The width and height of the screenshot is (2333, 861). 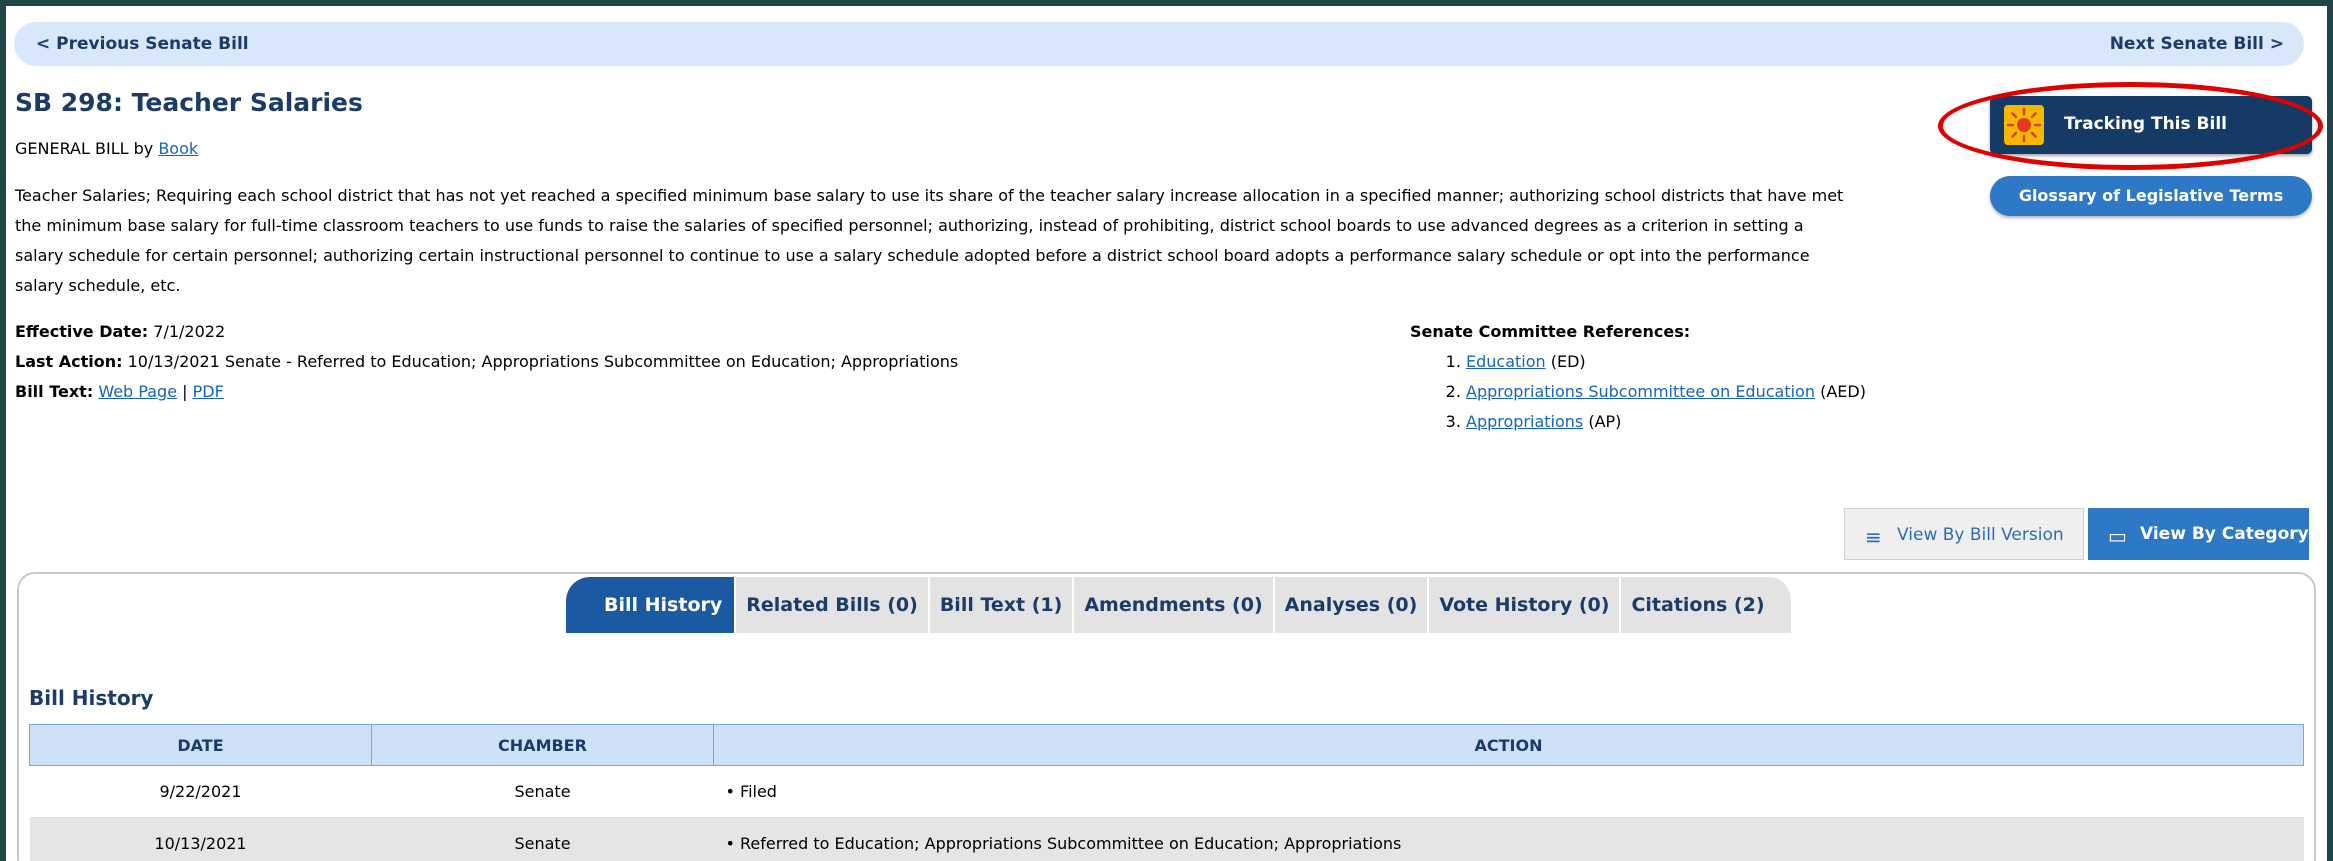 I want to click on tab-citations: Citations (2), so click(x=1707, y=605).